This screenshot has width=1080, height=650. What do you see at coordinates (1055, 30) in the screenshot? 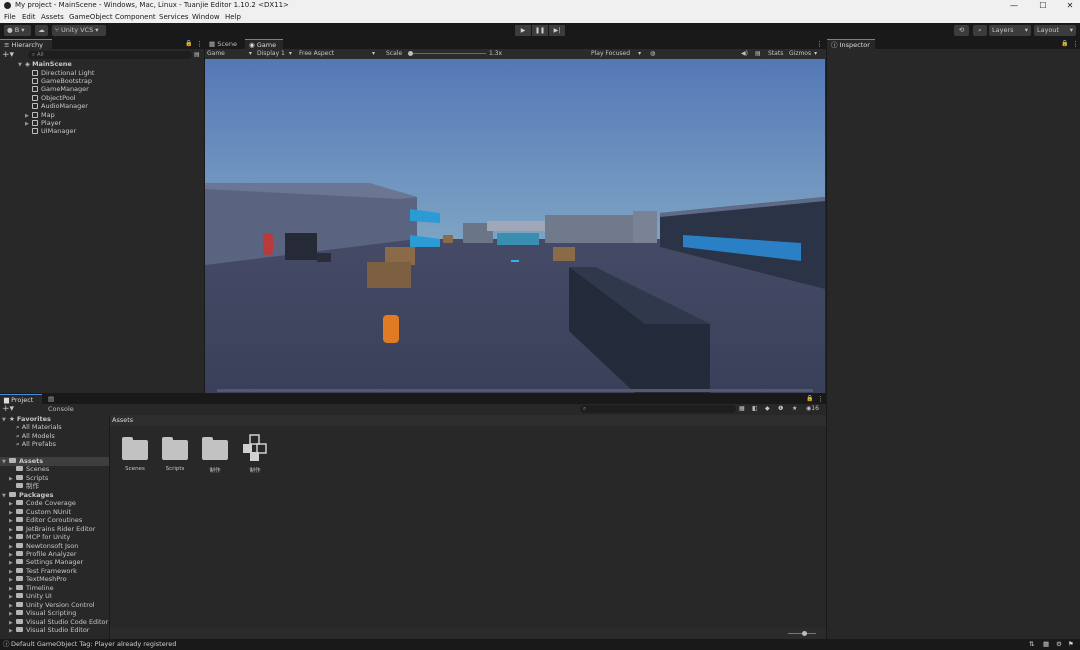
I see `layout-dropdown: Layout ▾` at bounding box center [1055, 30].